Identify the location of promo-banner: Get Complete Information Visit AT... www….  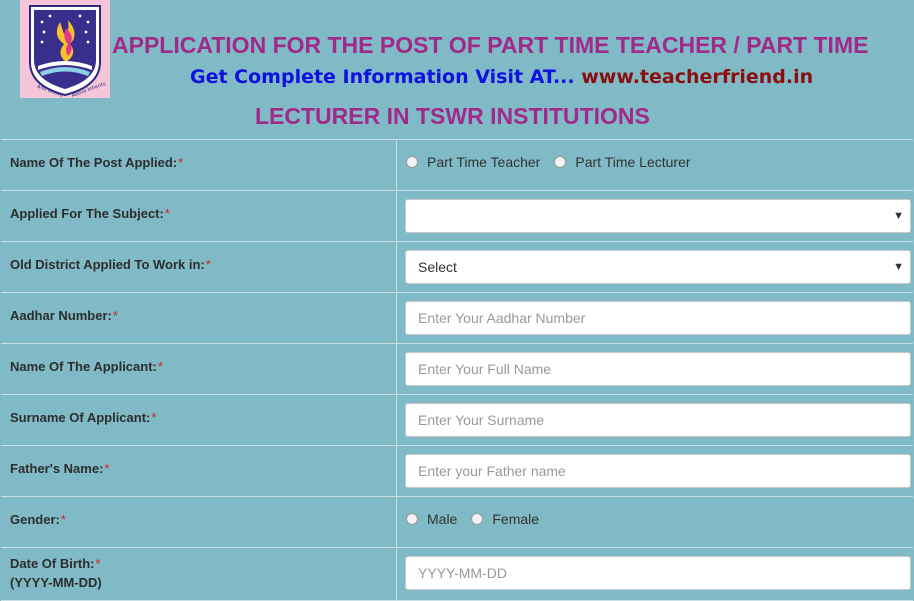
(501, 77).